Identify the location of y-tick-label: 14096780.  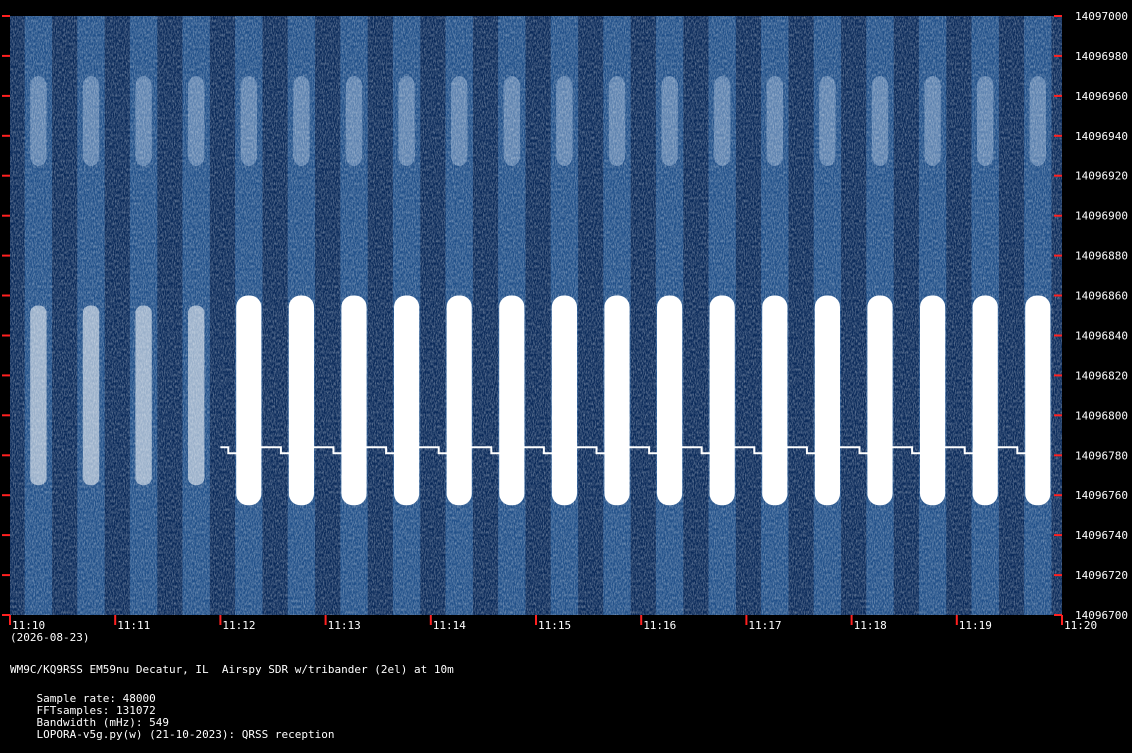
(1101, 455).